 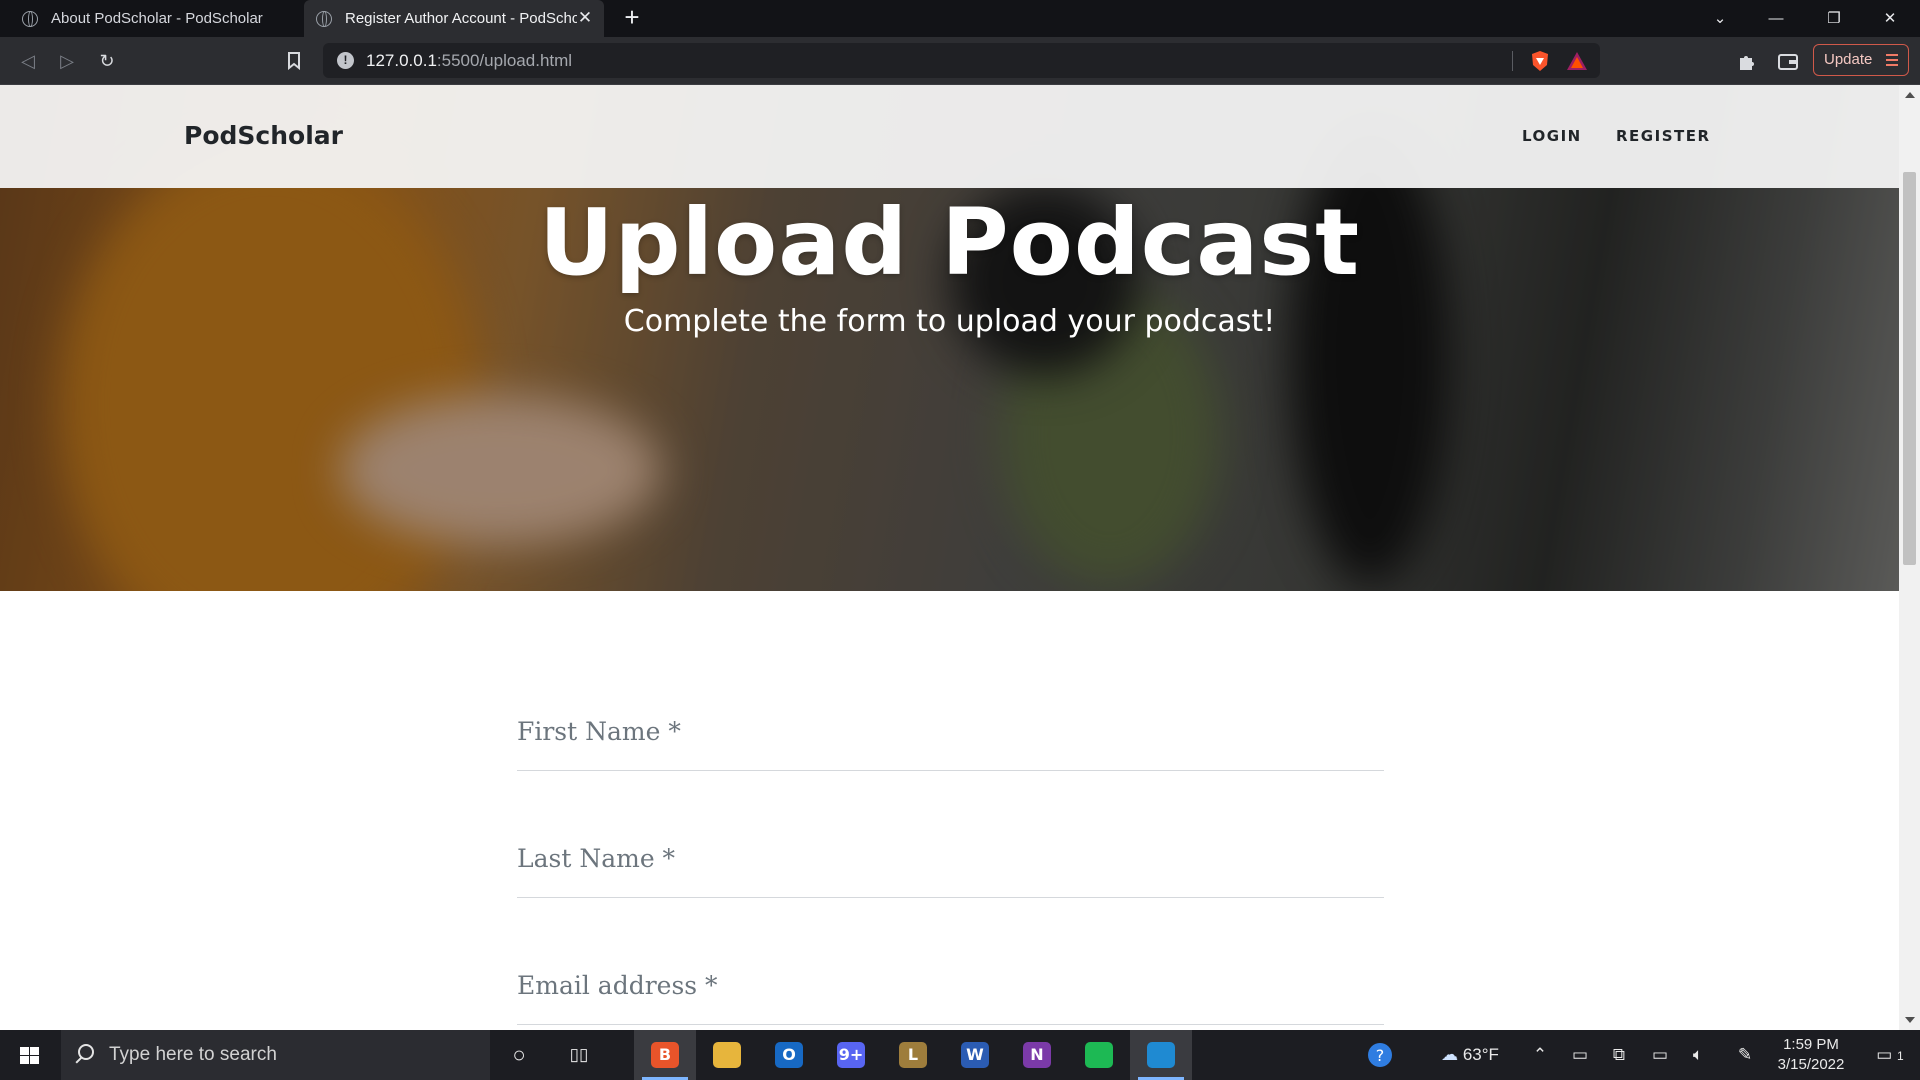 What do you see at coordinates (1577, 63) in the screenshot?
I see `brave-rewards-icon` at bounding box center [1577, 63].